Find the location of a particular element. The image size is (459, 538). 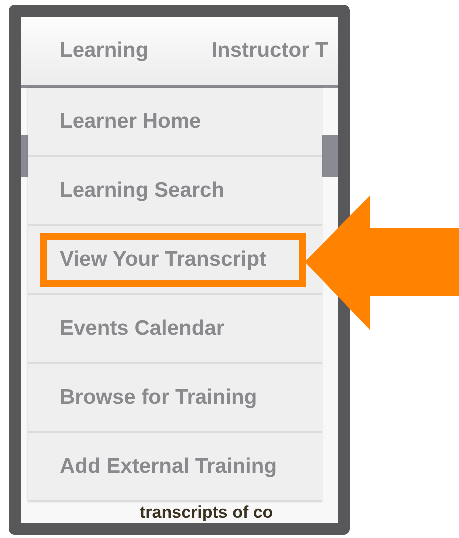

page-text: transcripts of co is located at coordinates (207, 512).